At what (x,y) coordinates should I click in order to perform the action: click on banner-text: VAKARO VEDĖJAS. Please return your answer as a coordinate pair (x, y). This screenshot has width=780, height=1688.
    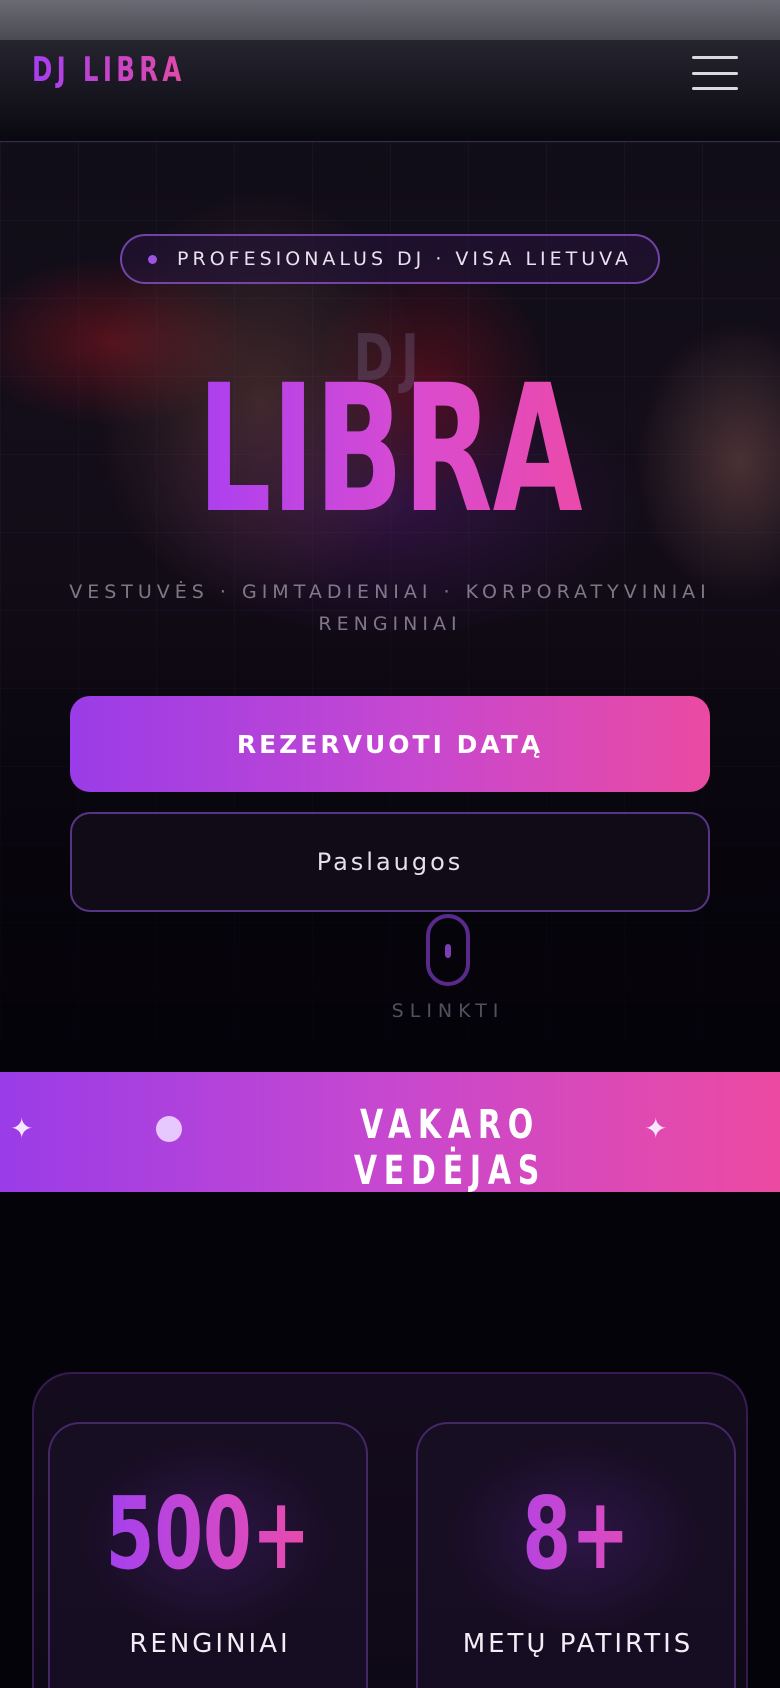
    Looking at the image, I should click on (450, 1148).